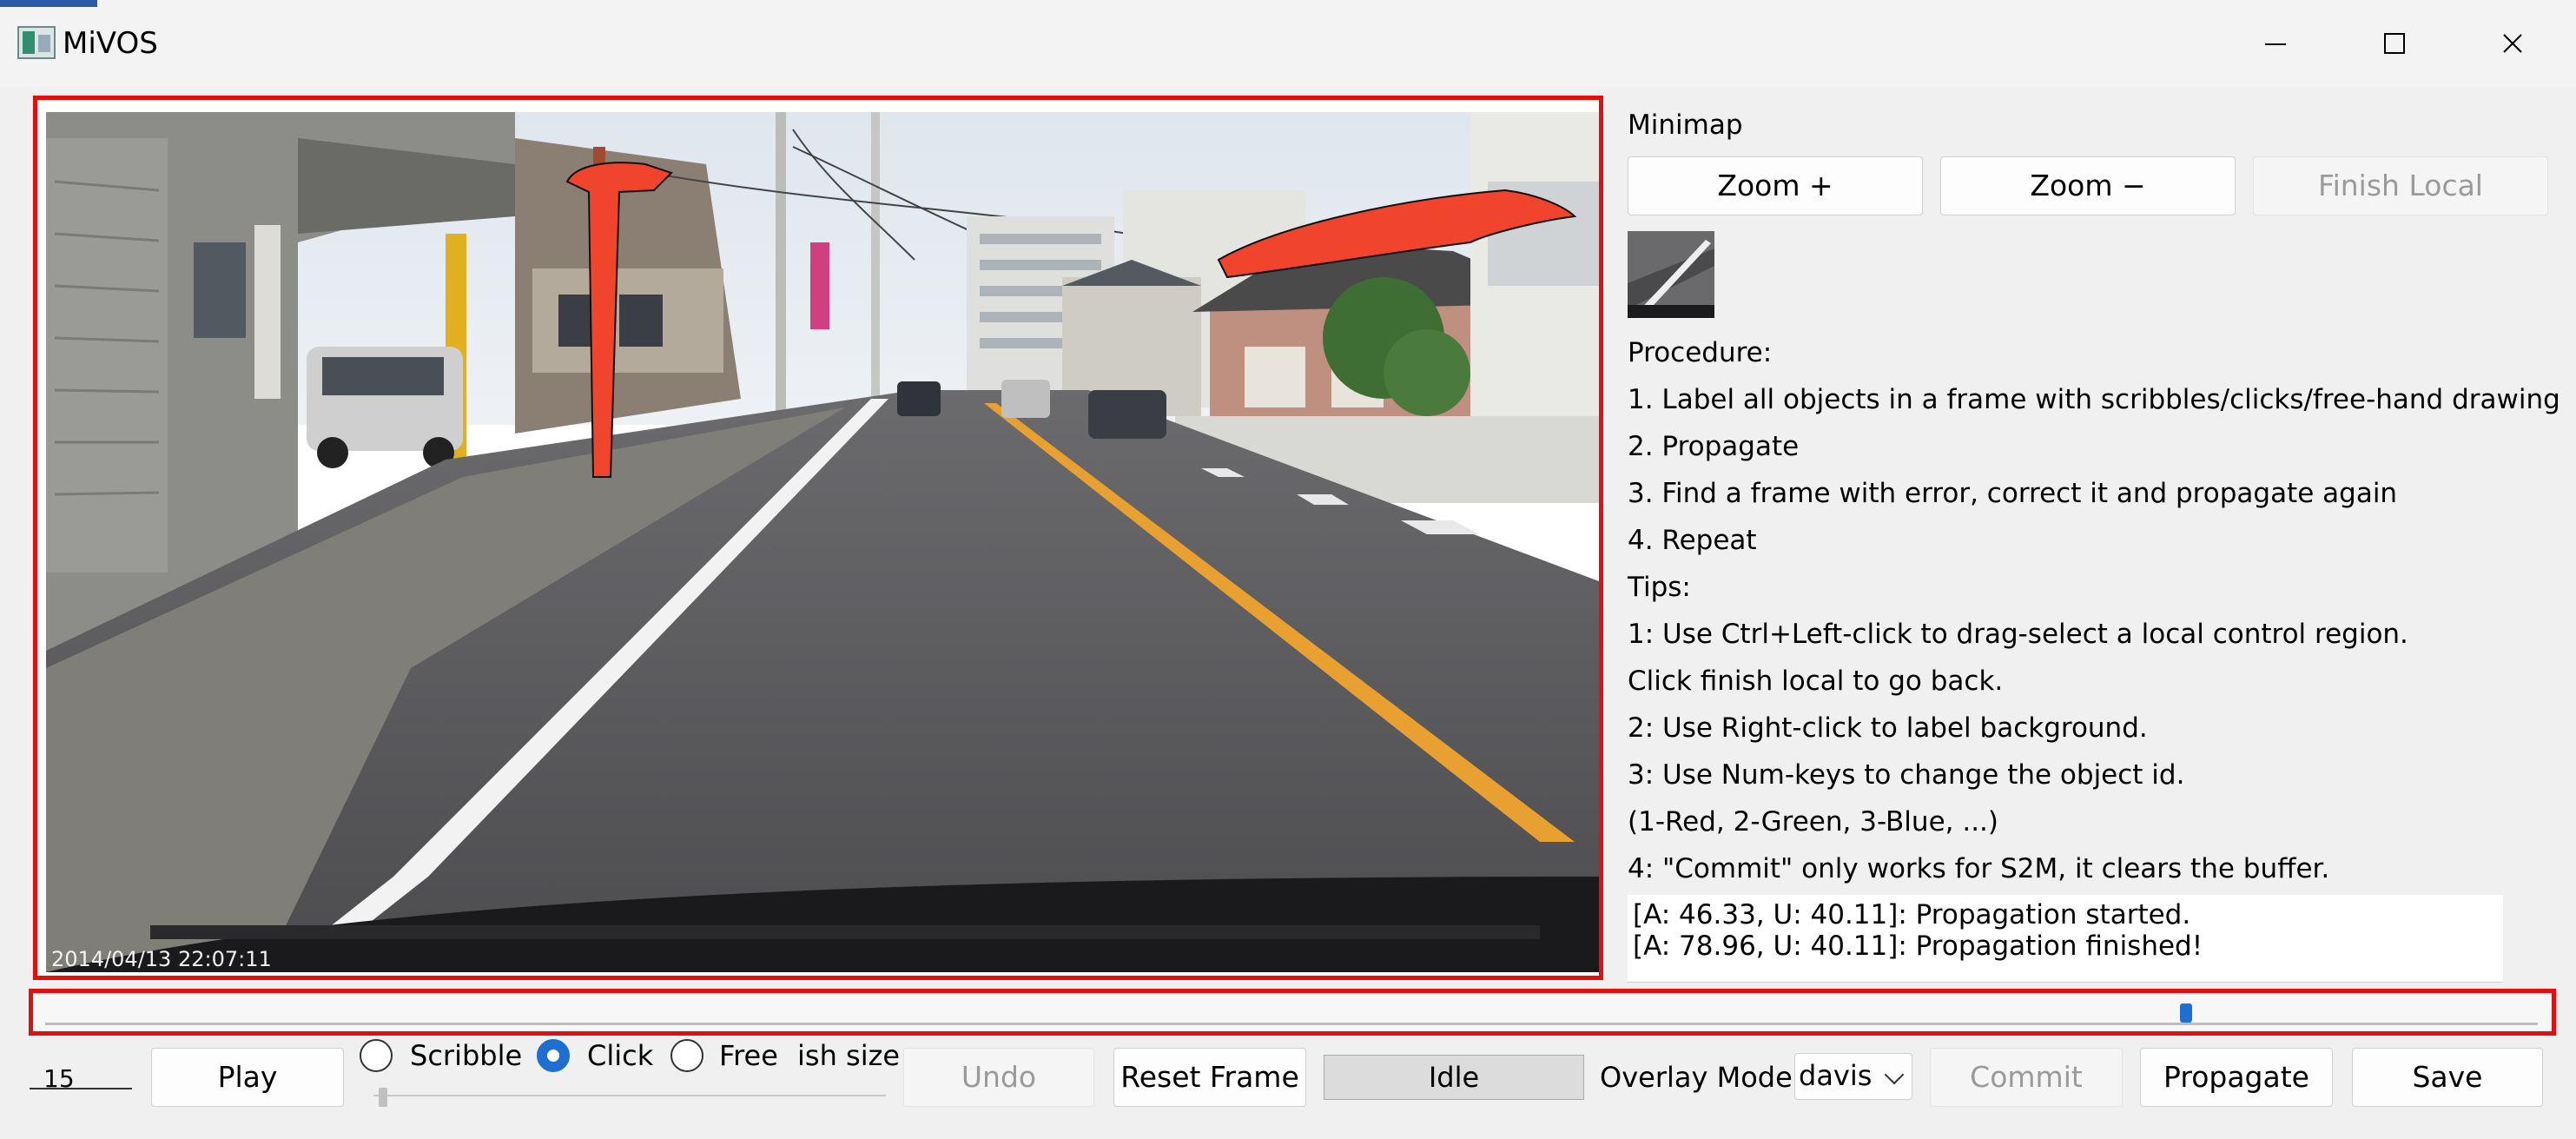  I want to click on title-bar: MiVOS, so click(1288, 44).